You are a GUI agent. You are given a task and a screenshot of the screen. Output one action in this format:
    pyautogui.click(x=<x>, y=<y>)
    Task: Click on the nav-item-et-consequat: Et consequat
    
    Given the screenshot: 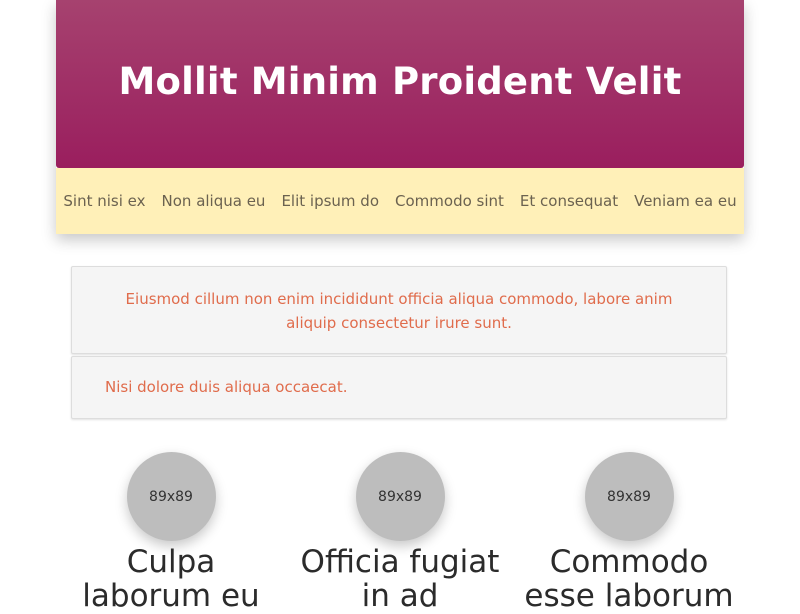 What is the action you would take?
    pyautogui.click(x=569, y=201)
    